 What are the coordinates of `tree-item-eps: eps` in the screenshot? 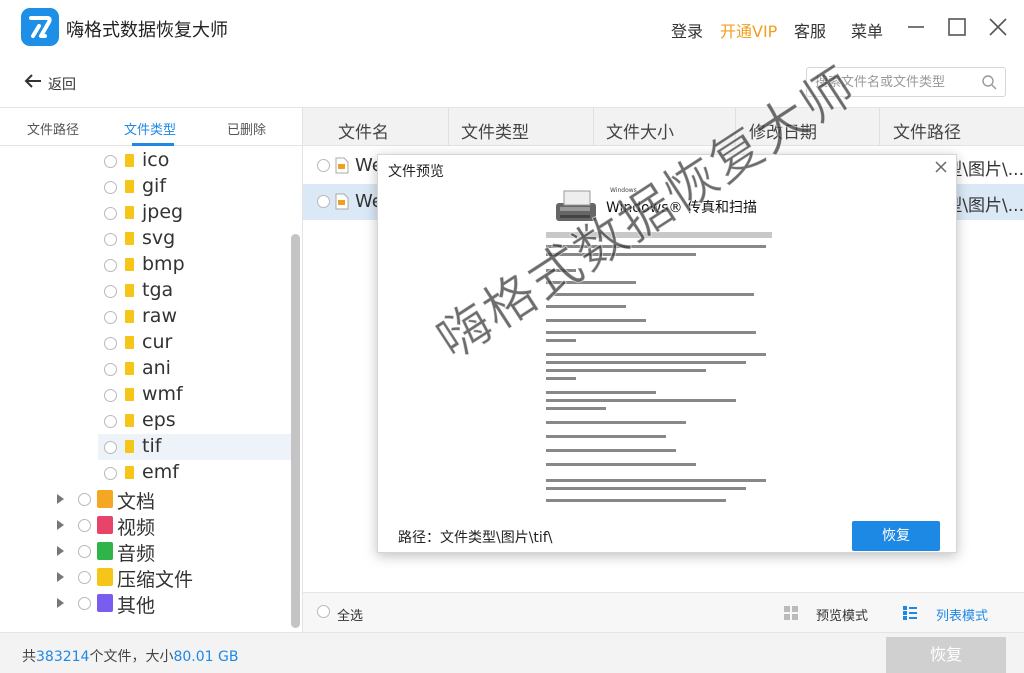 It's located at (146, 421).